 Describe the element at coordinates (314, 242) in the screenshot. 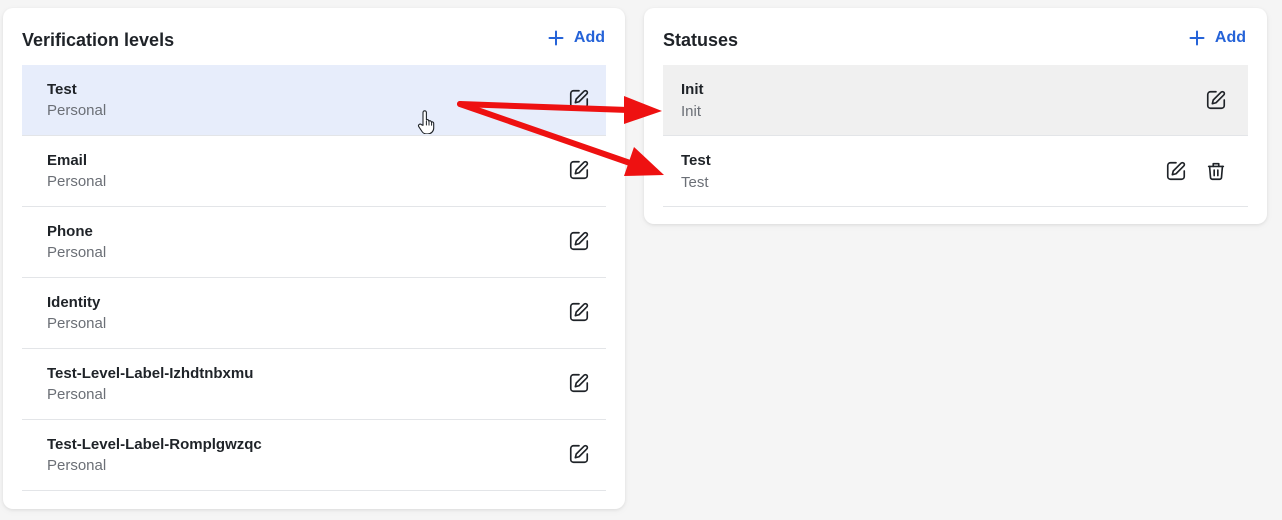

I see `list-item: Phone Personal` at that location.